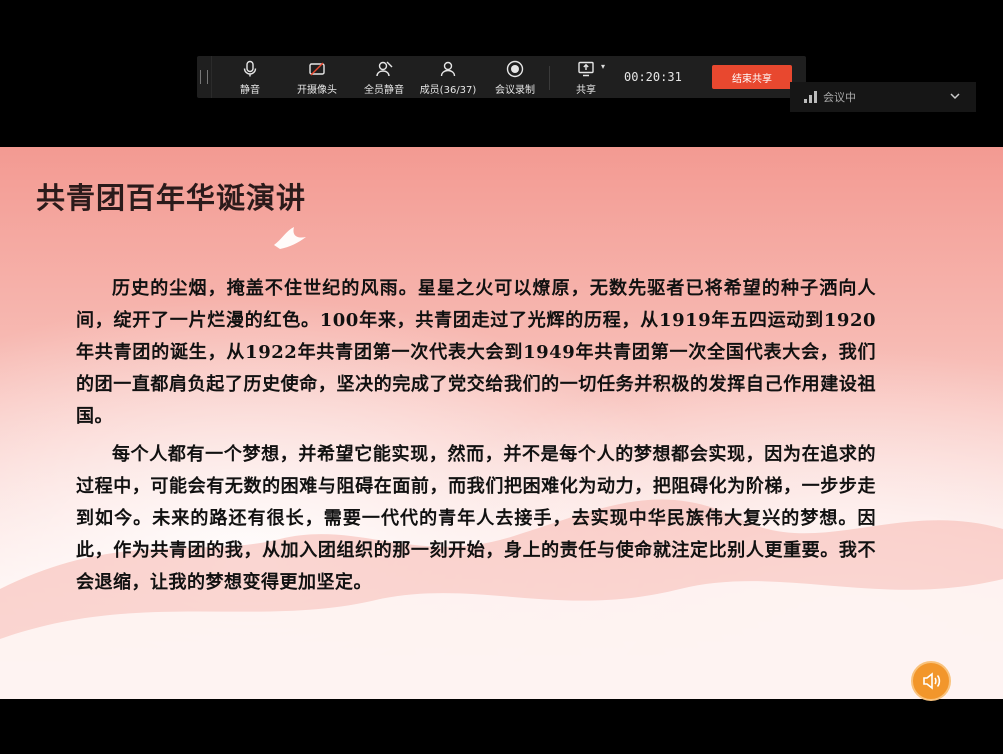  What do you see at coordinates (317, 78) in the screenshot?
I see `camera-button: 开摄像头` at bounding box center [317, 78].